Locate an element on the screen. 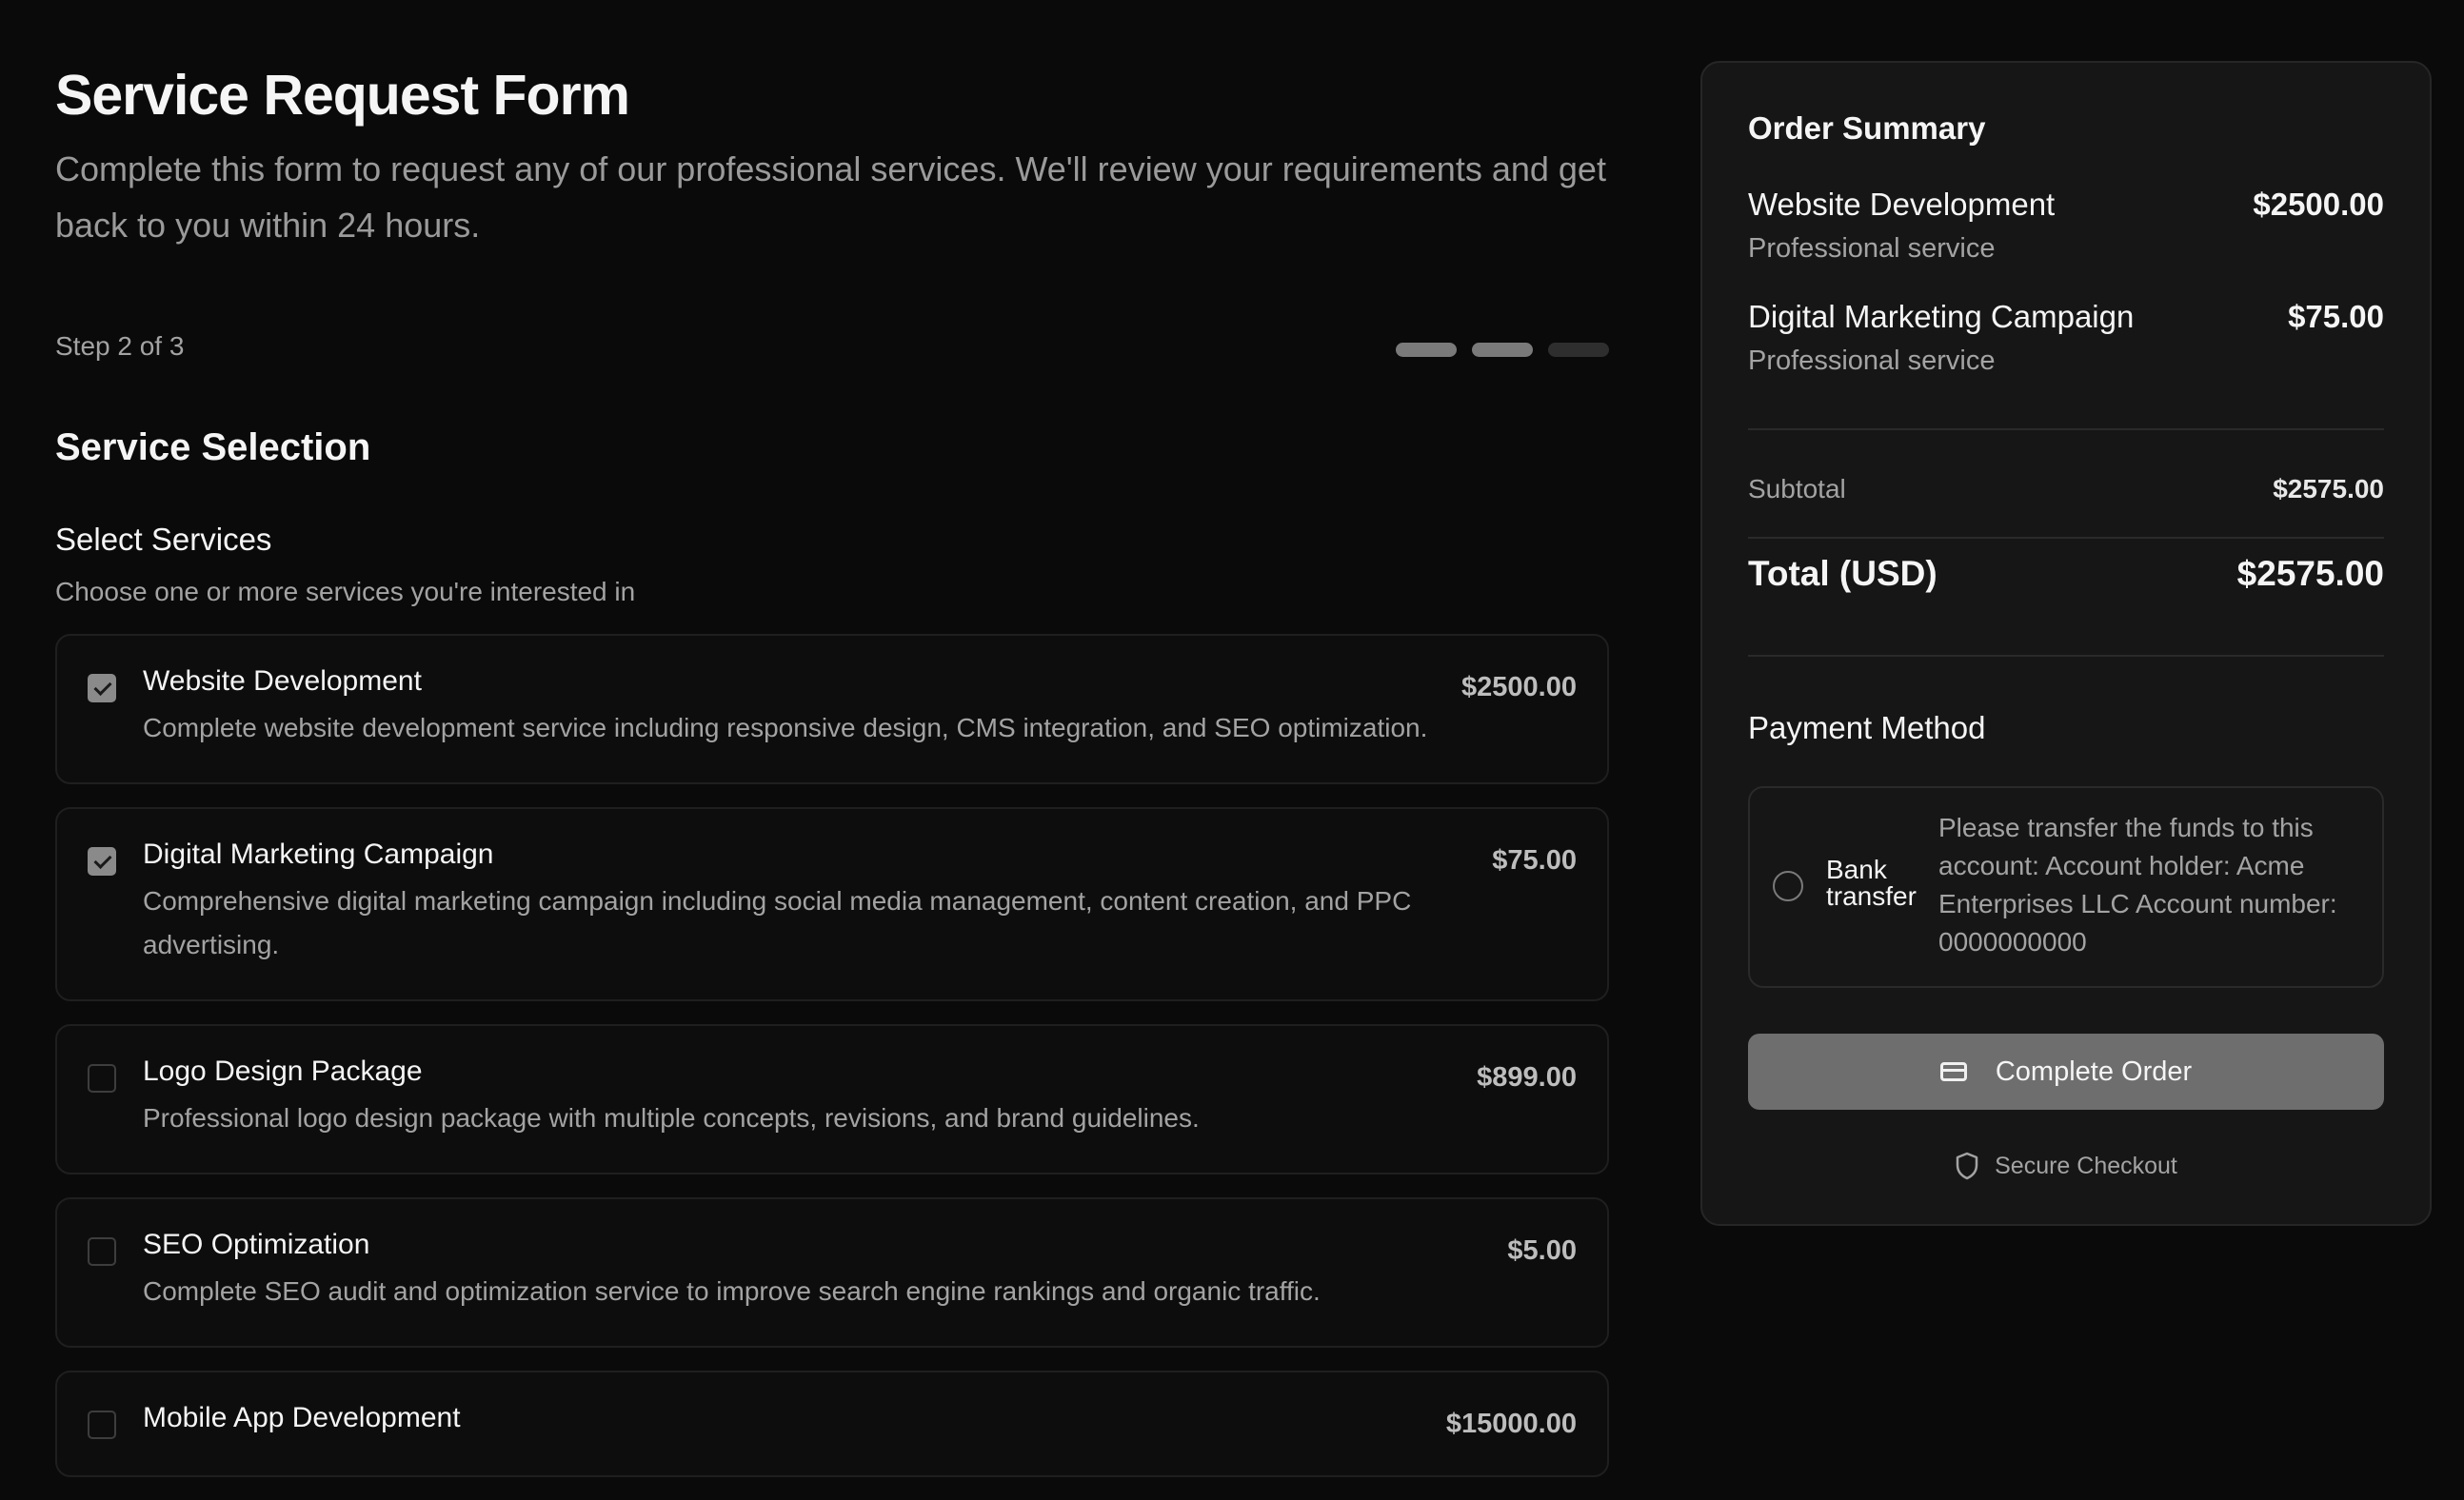  order-summary-title: Order Summary is located at coordinates (1867, 128).